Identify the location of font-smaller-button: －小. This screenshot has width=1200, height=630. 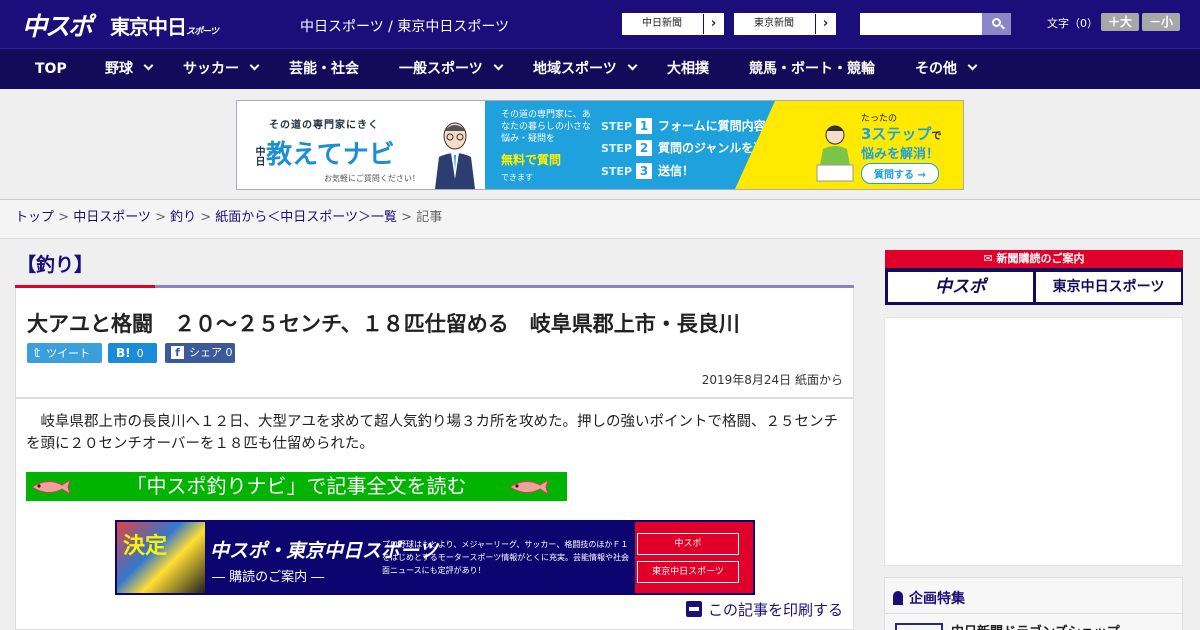
(1161, 22).